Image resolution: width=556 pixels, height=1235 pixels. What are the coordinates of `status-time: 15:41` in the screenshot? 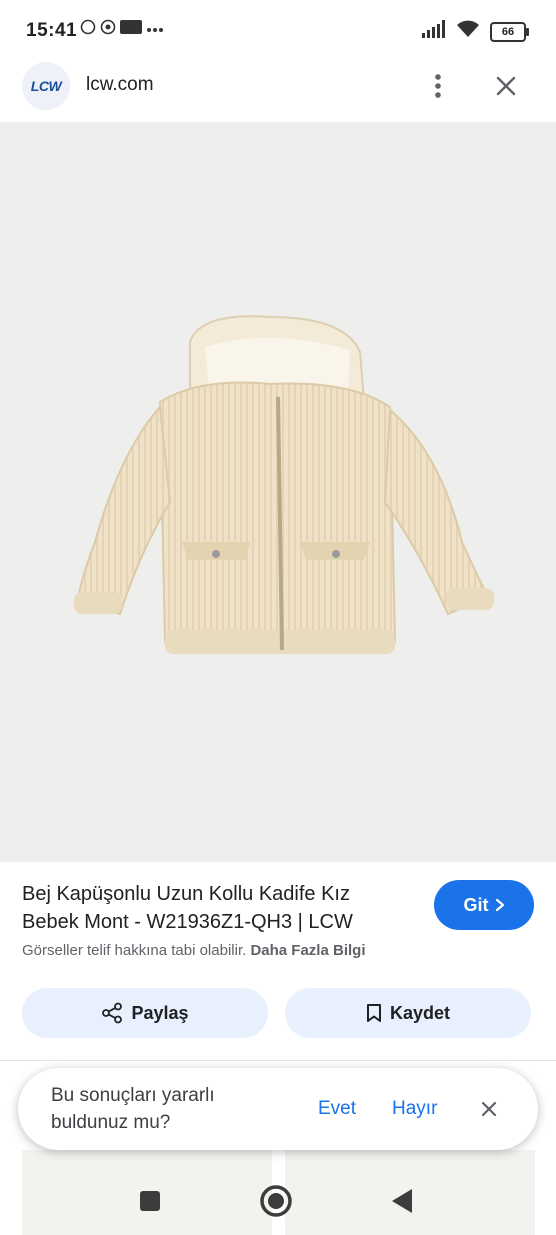 It's located at (52, 30).